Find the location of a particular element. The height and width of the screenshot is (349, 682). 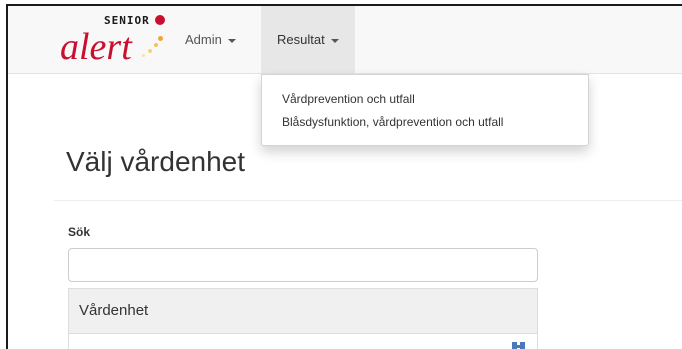

search-label: Sök is located at coordinates (79, 232).